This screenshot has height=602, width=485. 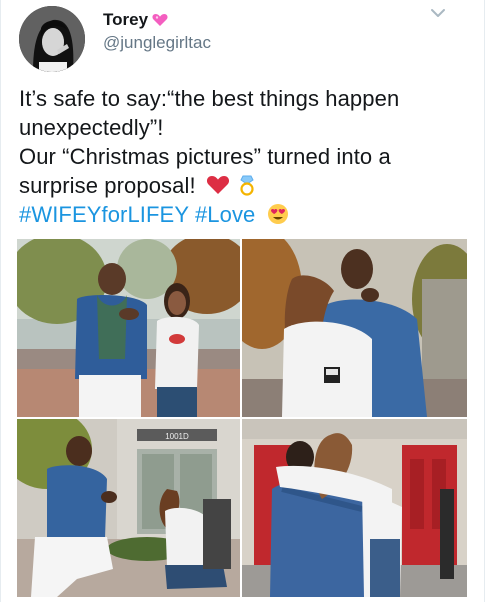 What do you see at coordinates (177, 436) in the screenshot?
I see `store-number-sign: 1001D` at bounding box center [177, 436].